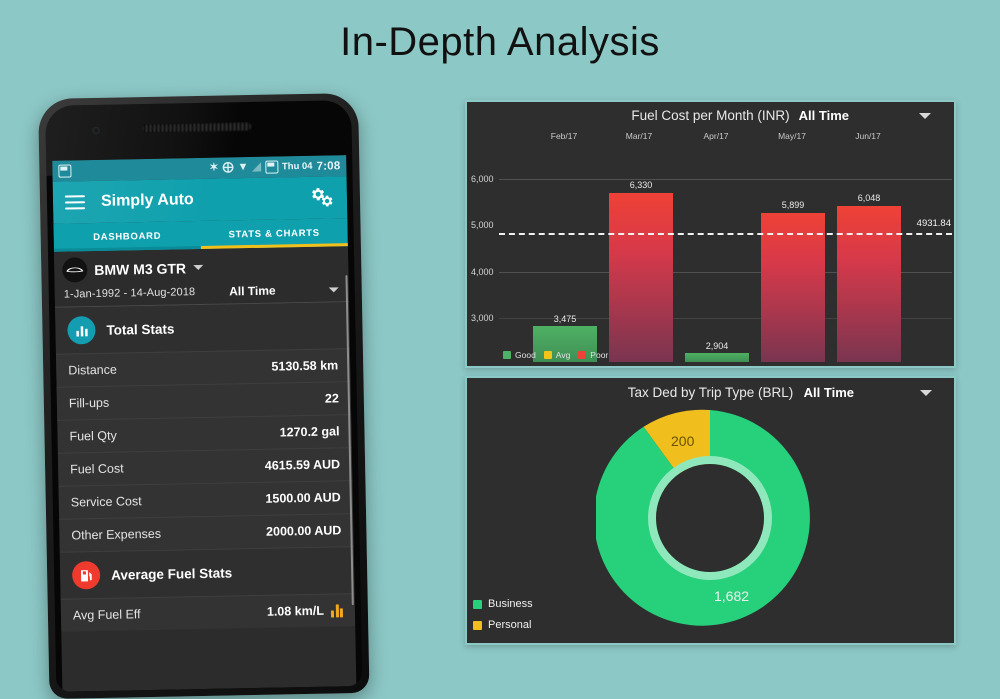 The width and height of the screenshot is (1000, 699). What do you see at coordinates (243, 167) in the screenshot?
I see `wifi-icon: ▼` at bounding box center [243, 167].